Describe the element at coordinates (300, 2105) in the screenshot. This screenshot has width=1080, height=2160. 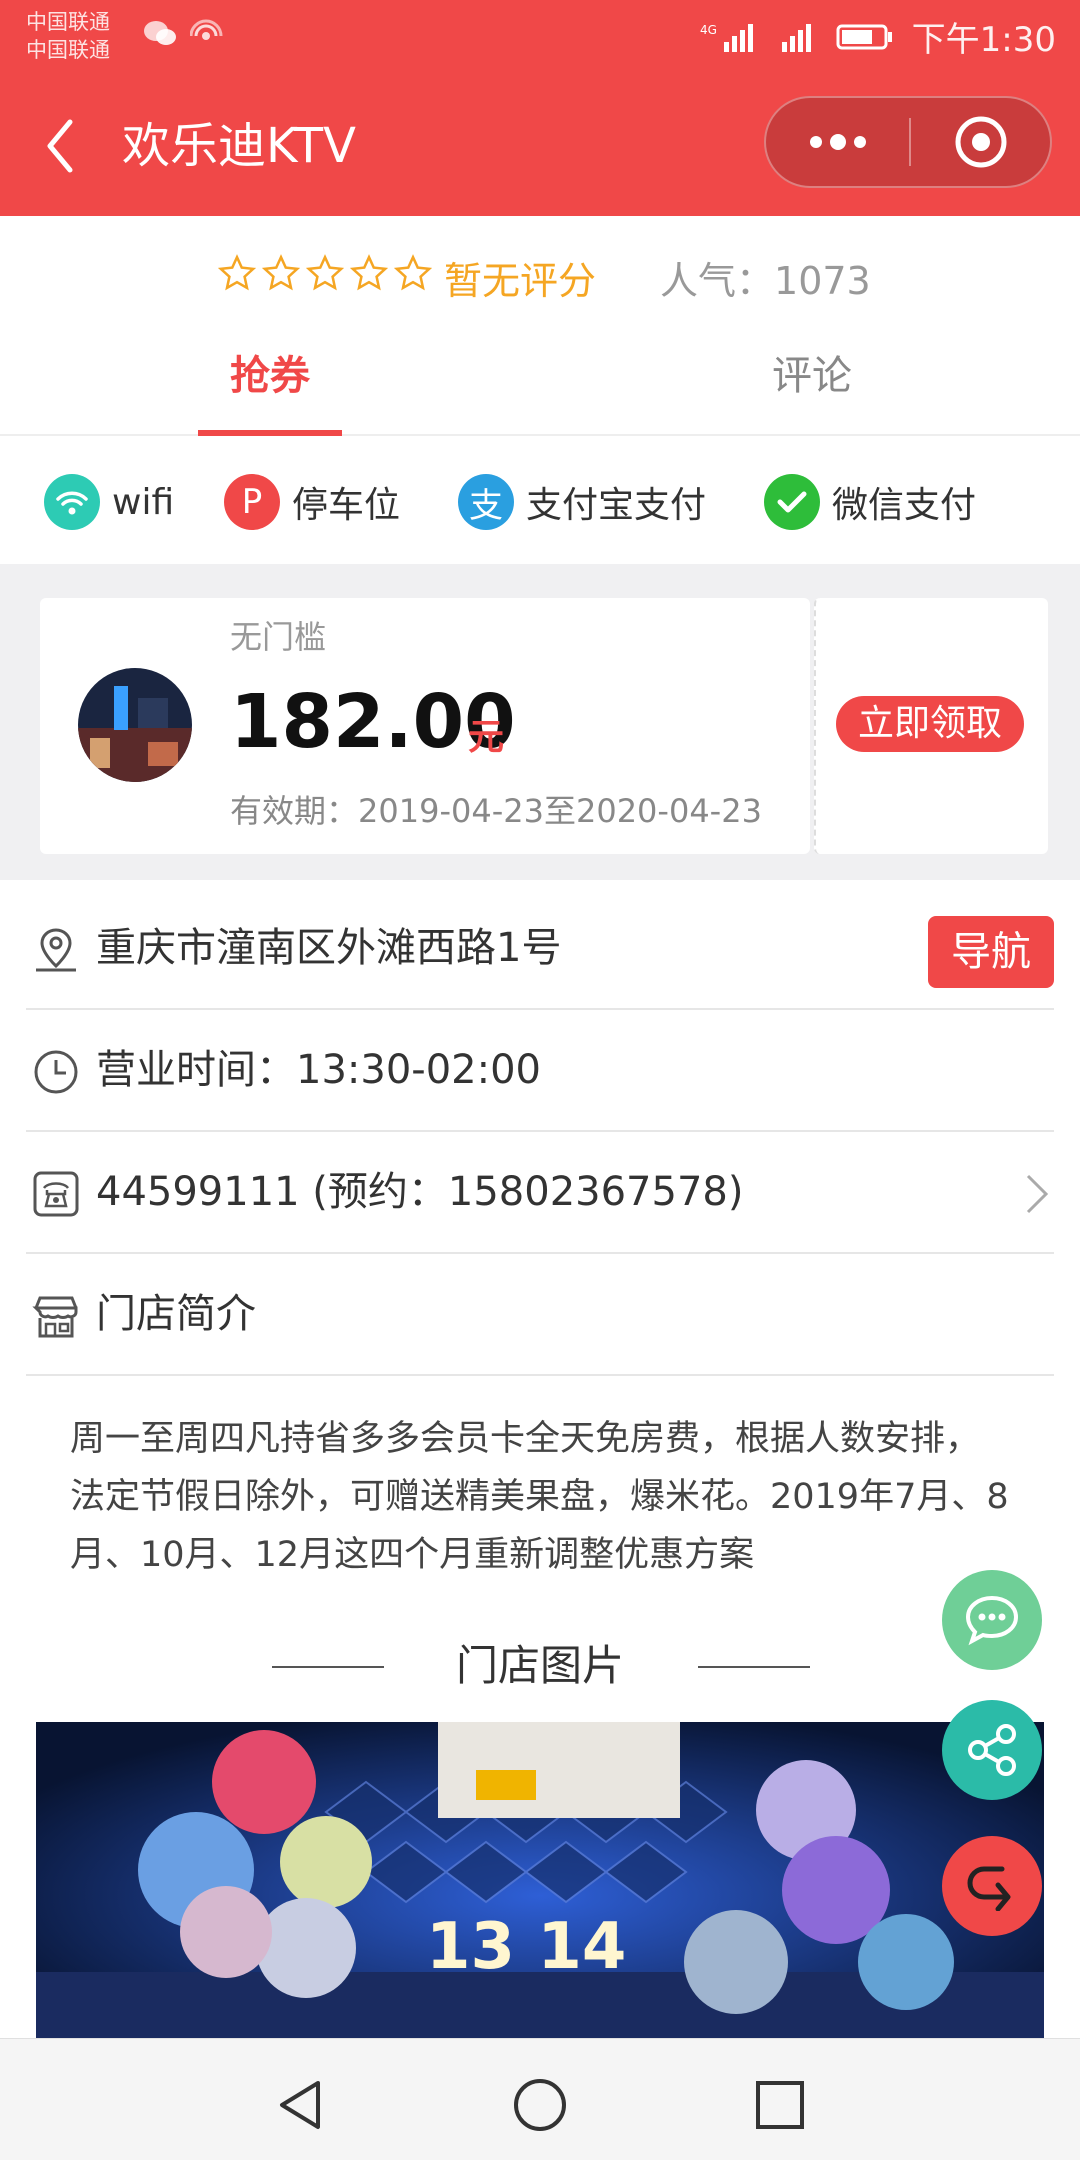
I see `back-triangle-icon` at that location.